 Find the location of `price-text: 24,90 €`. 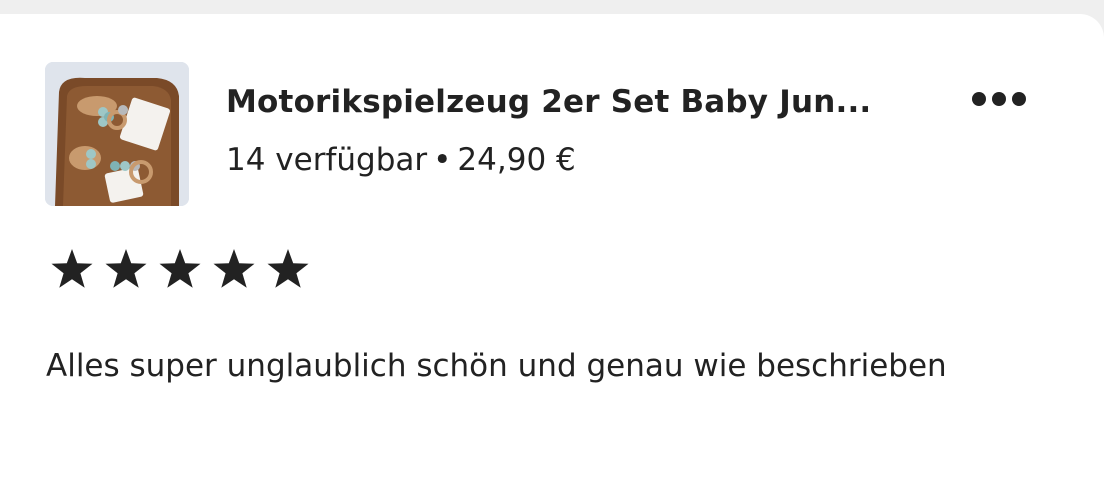

price-text: 24,90 € is located at coordinates (516, 160).